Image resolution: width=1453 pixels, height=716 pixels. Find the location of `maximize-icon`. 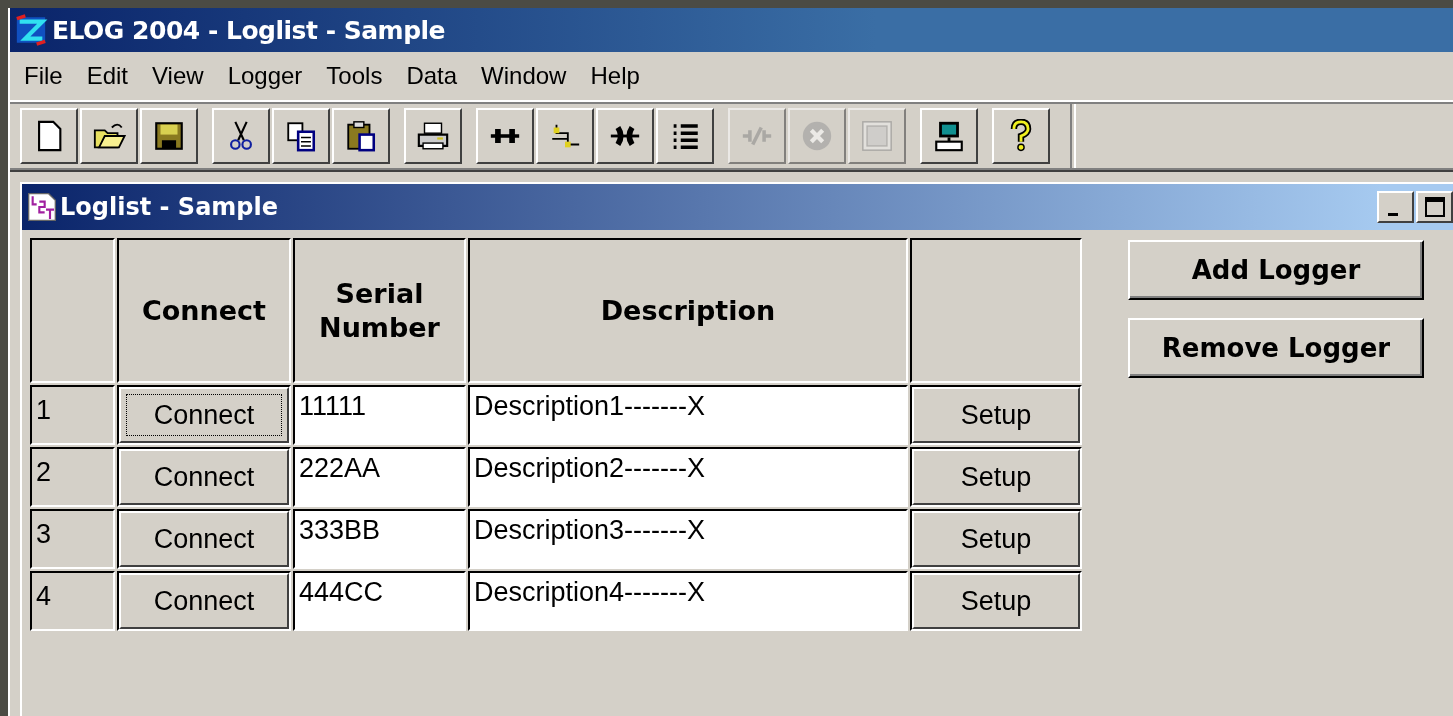

maximize-icon is located at coordinates (1434, 207).